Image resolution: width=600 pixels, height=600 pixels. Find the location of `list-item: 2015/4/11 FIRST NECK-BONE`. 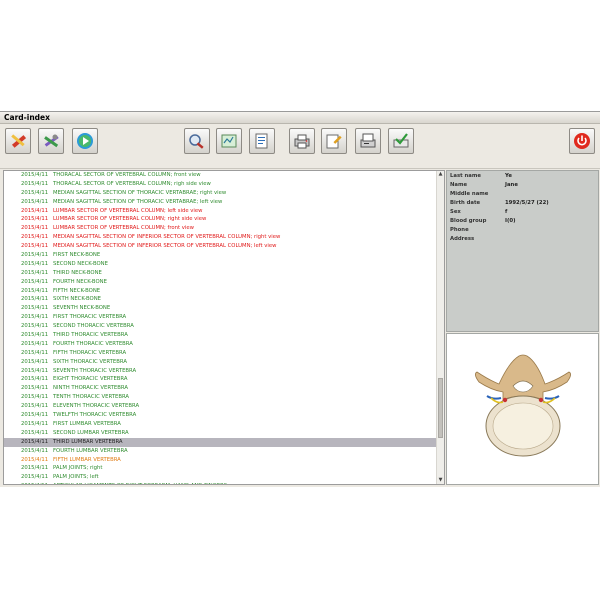

list-item: 2015/4/11 FIRST NECK-BONE is located at coordinates (220, 255).